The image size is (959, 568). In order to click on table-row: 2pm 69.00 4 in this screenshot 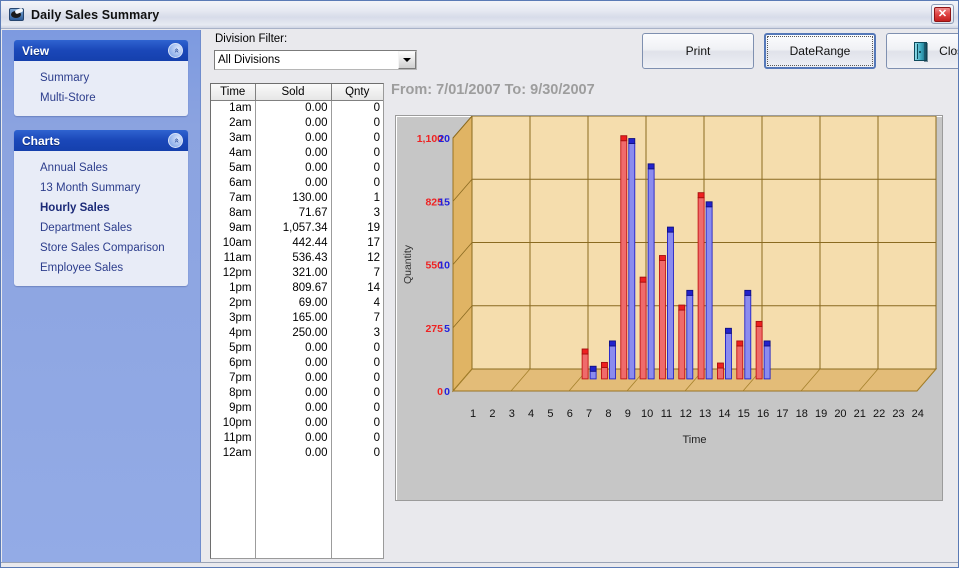, I will do `click(297, 303)`.